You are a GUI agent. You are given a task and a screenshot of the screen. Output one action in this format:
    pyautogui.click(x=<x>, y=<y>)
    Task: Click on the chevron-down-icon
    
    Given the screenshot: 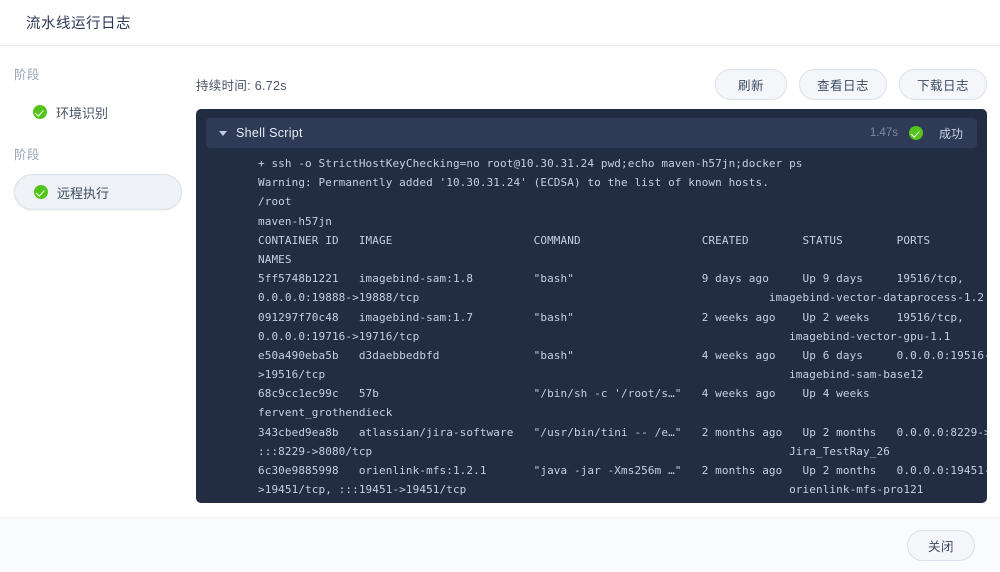 What is the action you would take?
    pyautogui.click(x=223, y=133)
    